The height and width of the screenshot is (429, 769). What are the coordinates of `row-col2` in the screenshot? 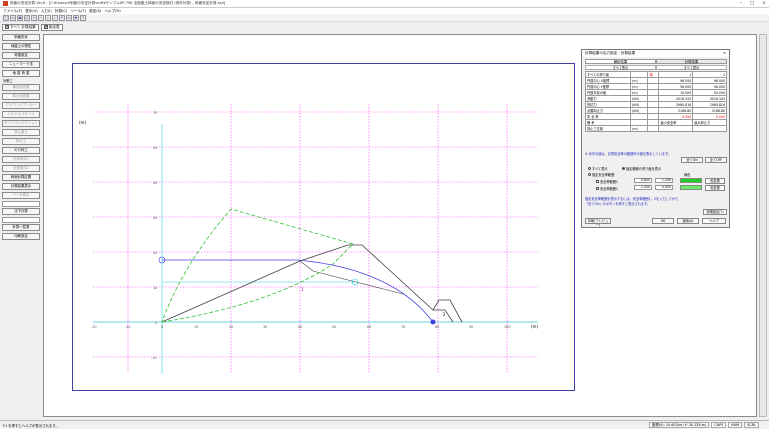 It's located at (709, 128).